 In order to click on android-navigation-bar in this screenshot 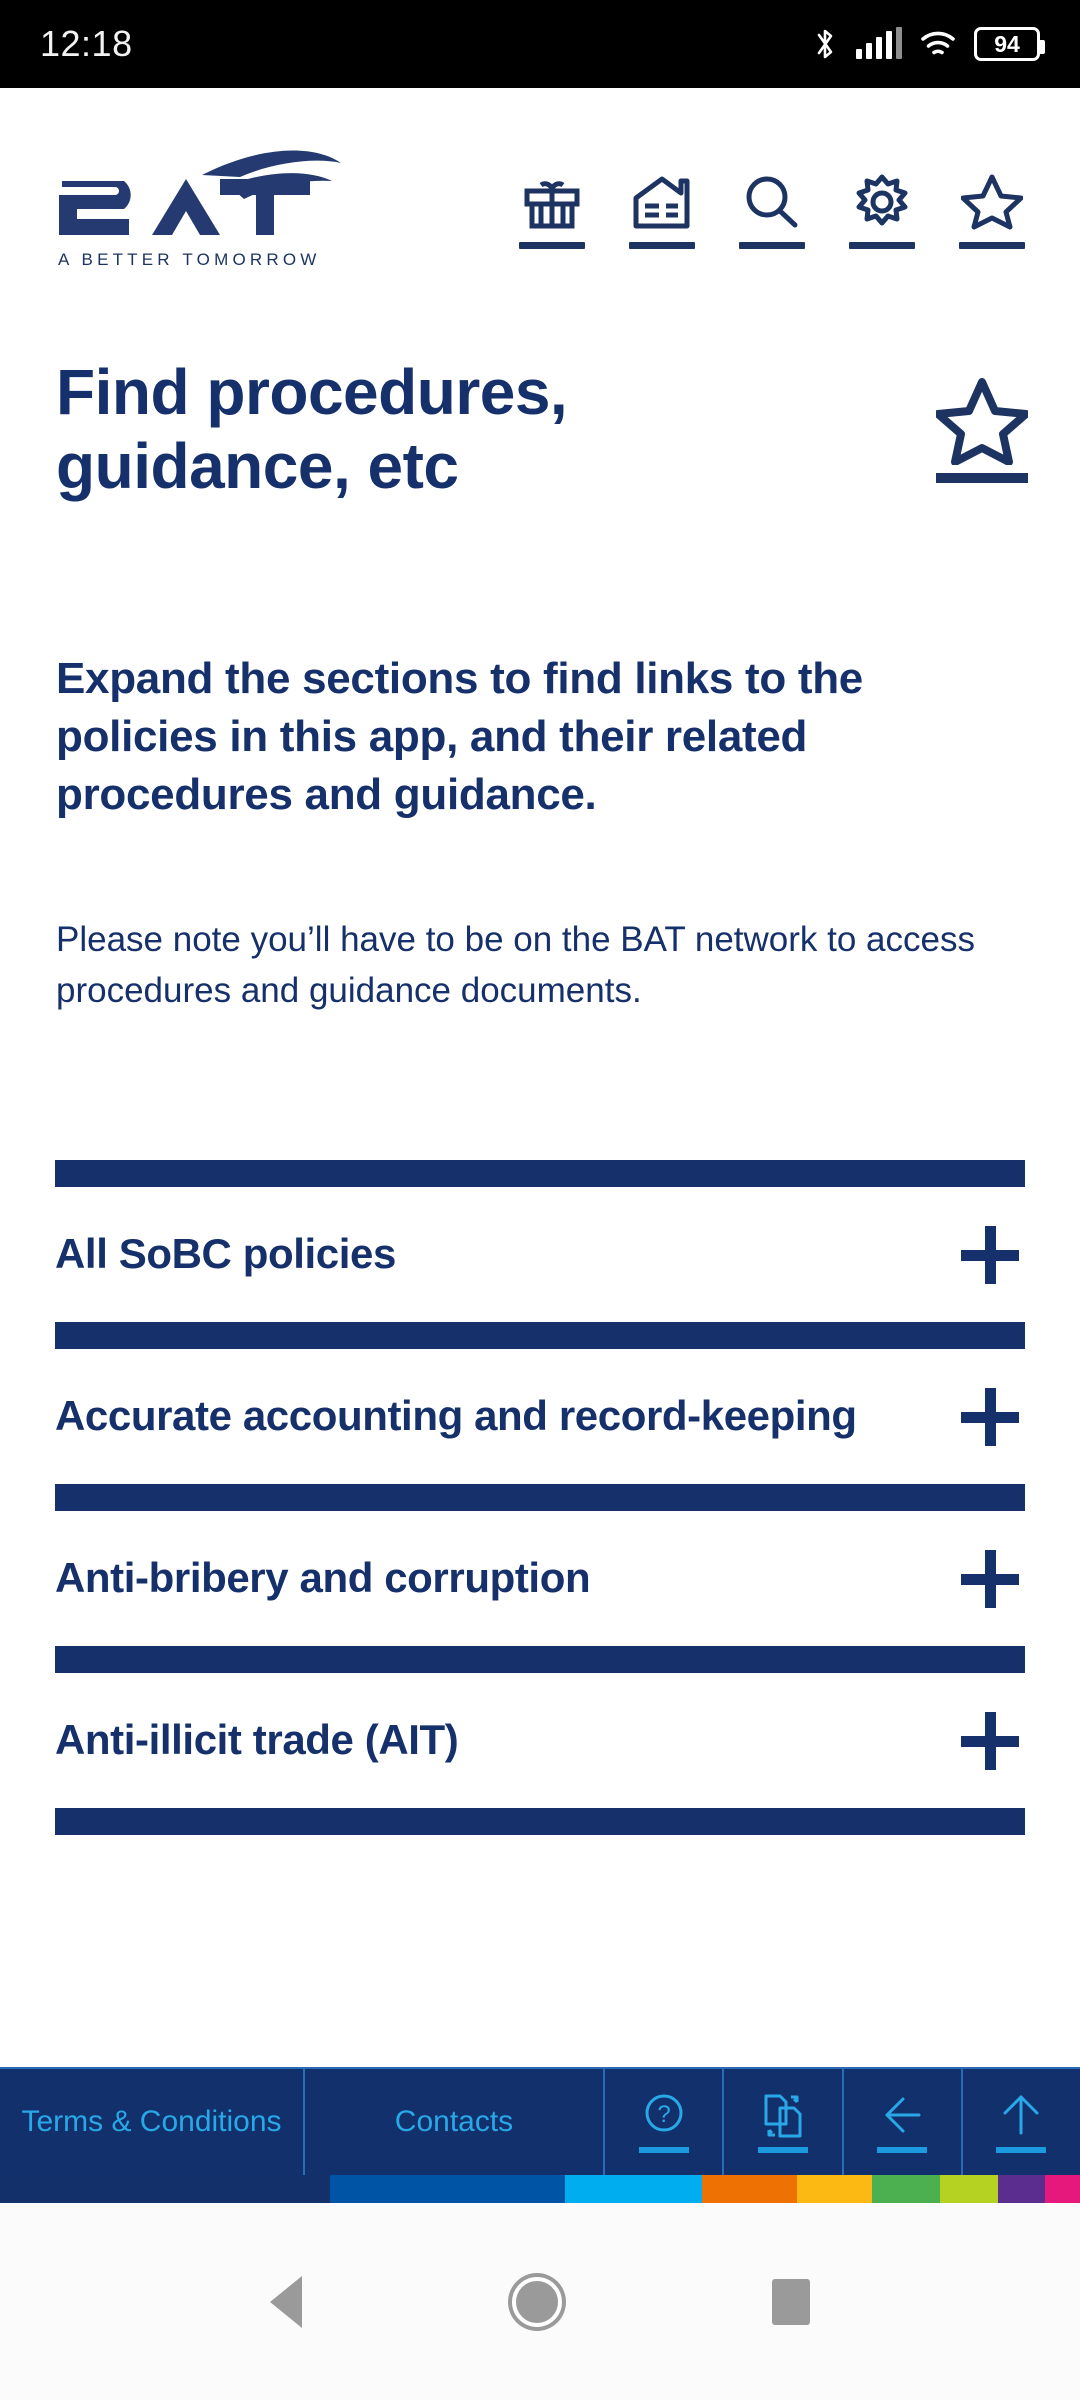, I will do `click(540, 2301)`.